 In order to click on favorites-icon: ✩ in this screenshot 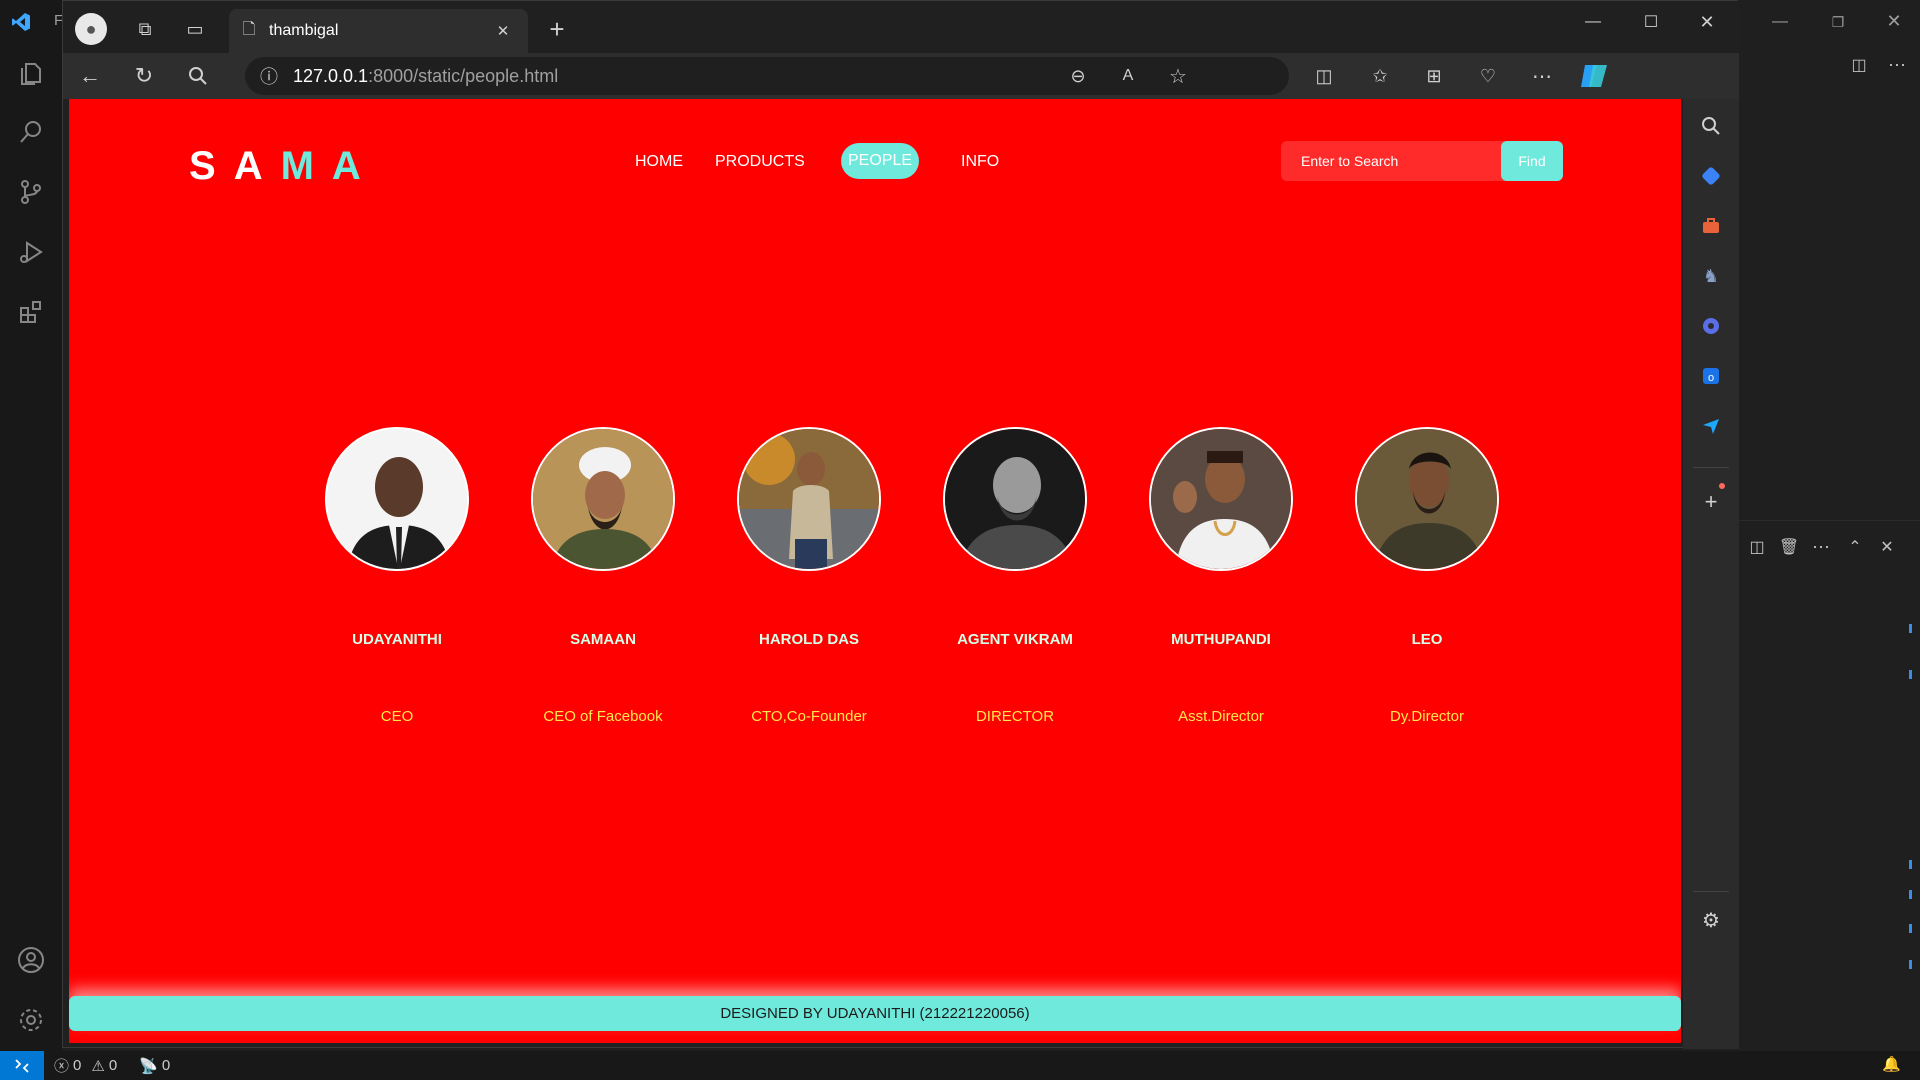, I will do `click(1380, 76)`.